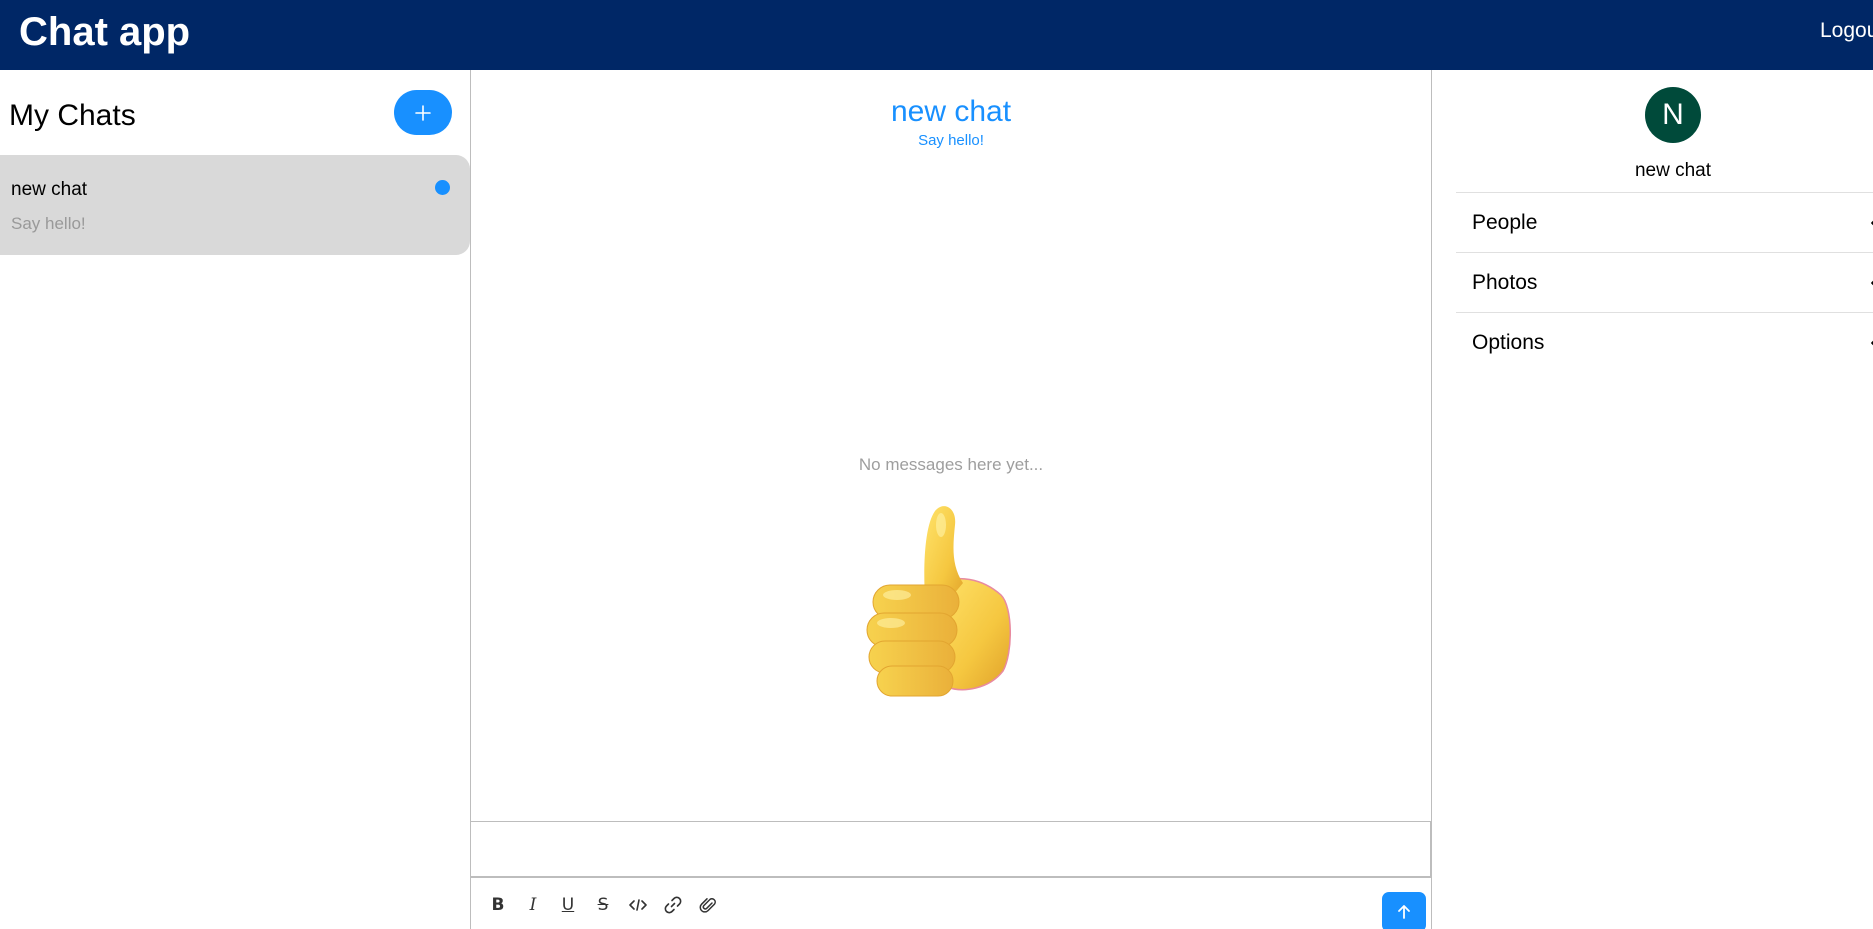 This screenshot has width=1873, height=929. I want to click on app-title: Chat app, so click(105, 32).